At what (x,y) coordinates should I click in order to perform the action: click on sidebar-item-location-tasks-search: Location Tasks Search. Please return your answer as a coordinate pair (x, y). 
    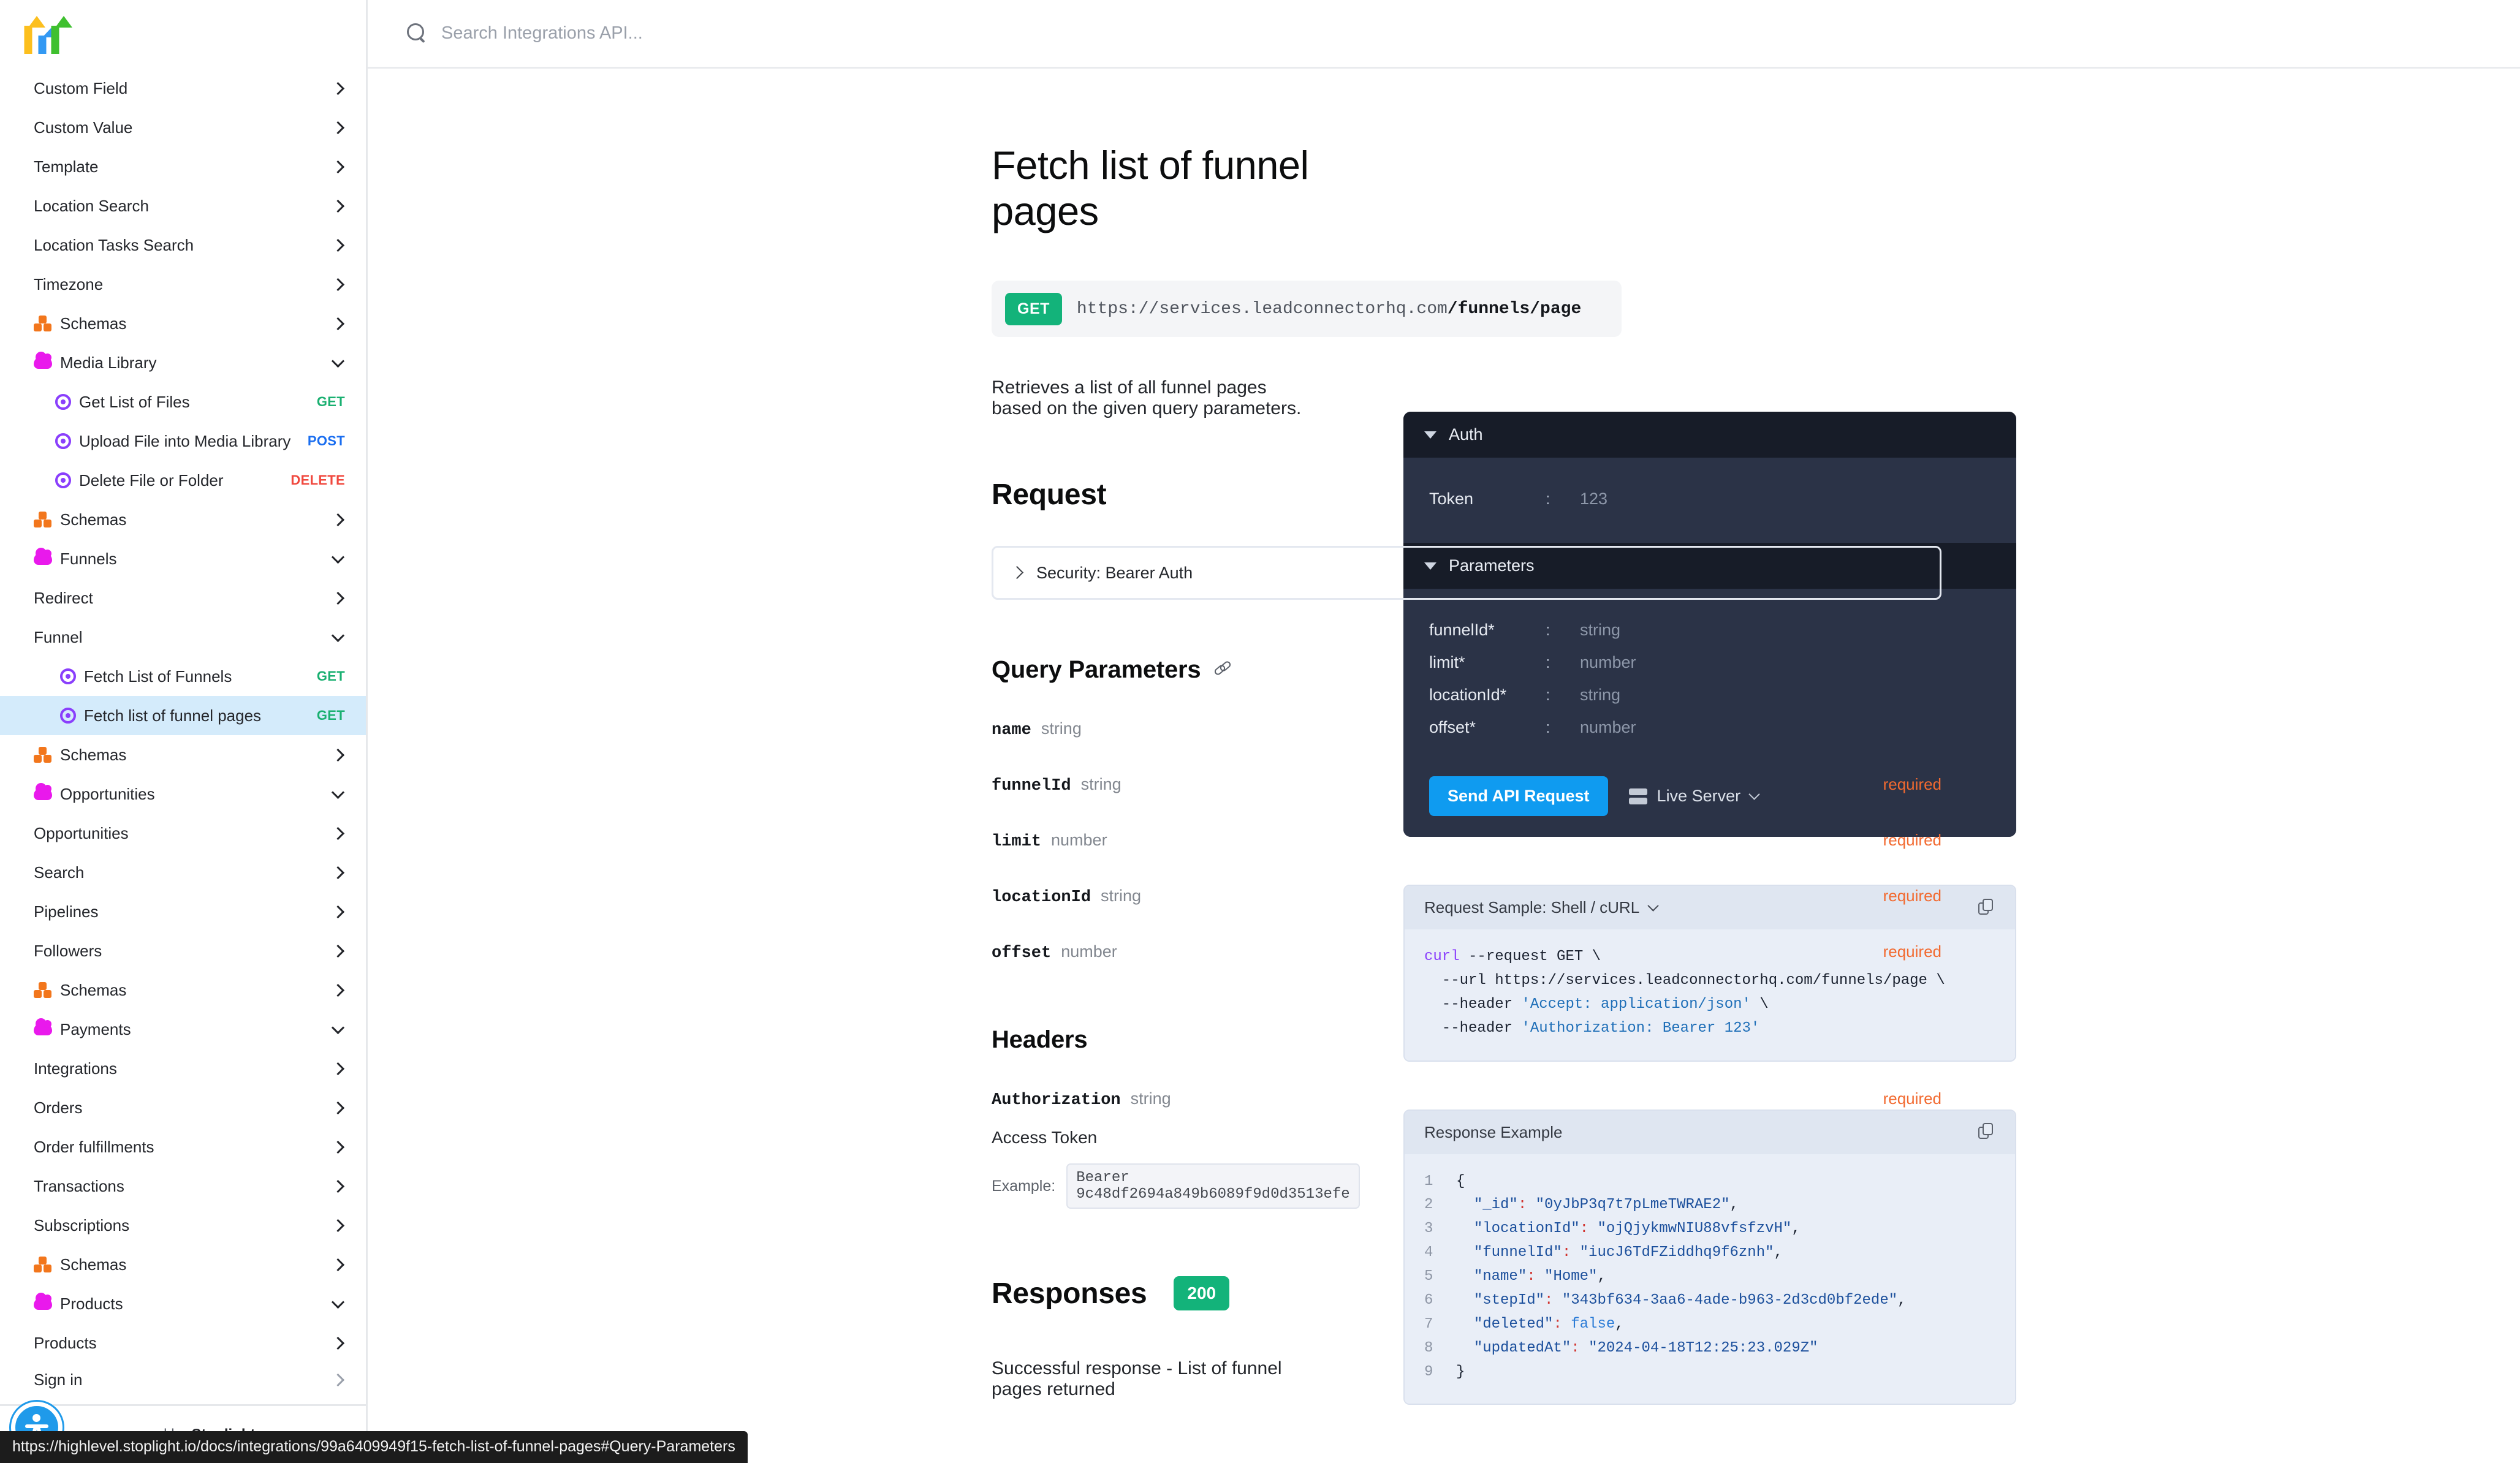
    Looking at the image, I should click on (183, 245).